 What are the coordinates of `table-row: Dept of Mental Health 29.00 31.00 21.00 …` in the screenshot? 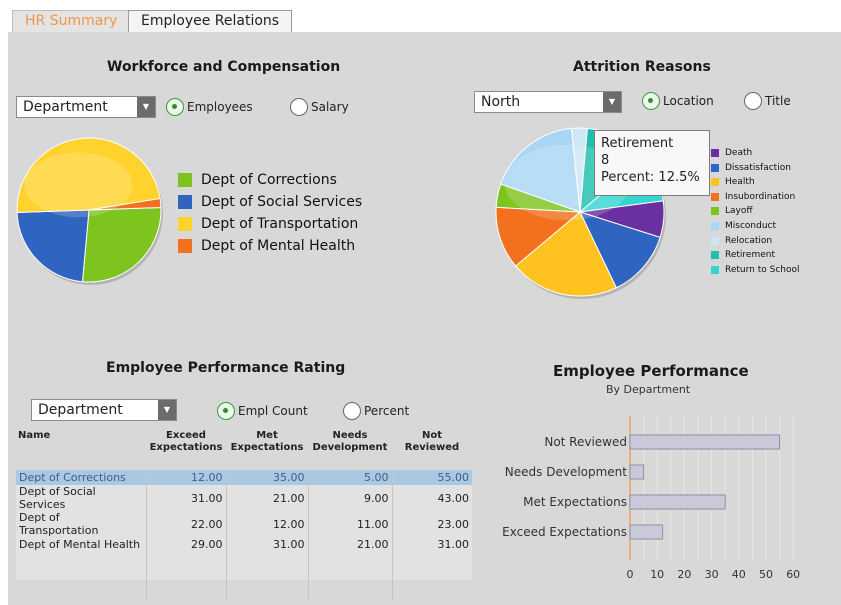 It's located at (244, 544).